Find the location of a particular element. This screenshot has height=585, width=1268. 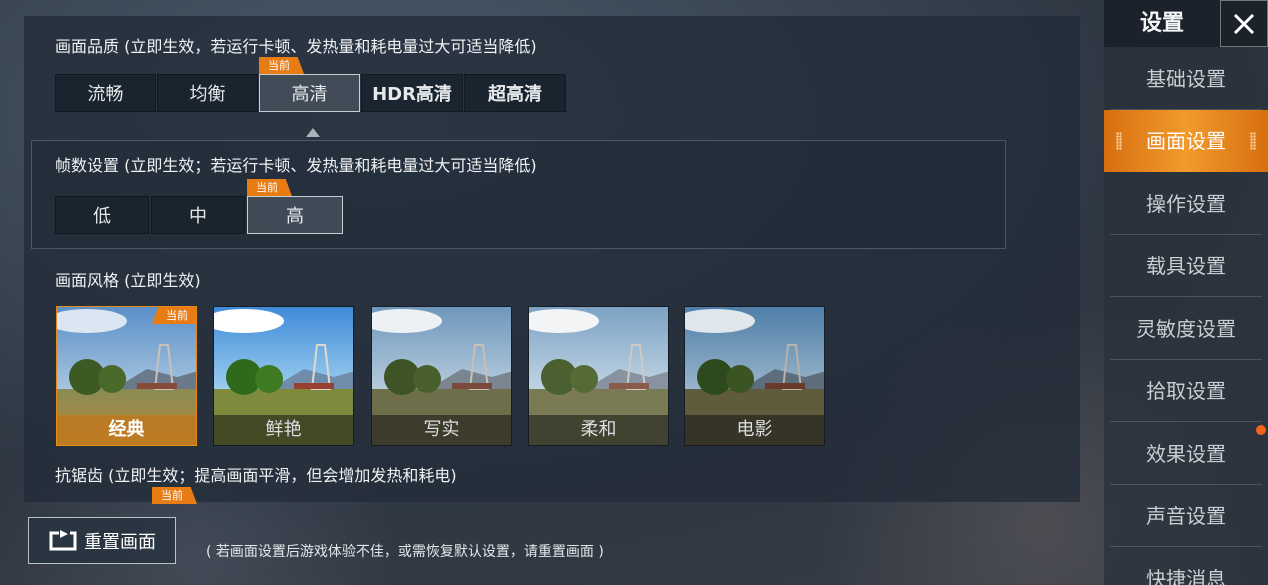

antialias-current-tag: 当前 is located at coordinates (174, 495).